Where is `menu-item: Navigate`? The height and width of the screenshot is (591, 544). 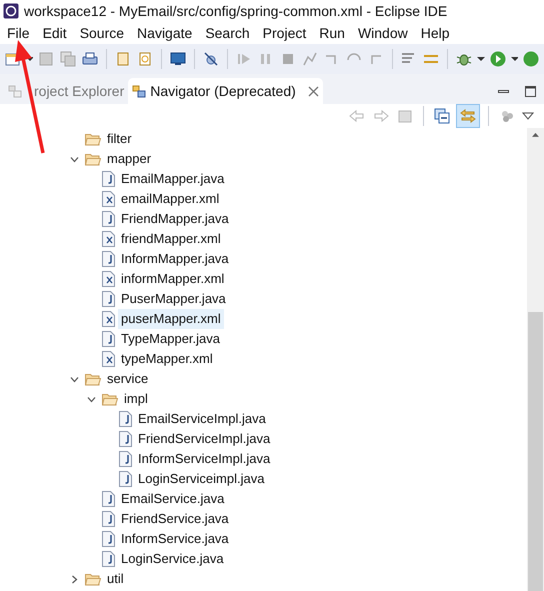
menu-item: Navigate is located at coordinates (165, 33).